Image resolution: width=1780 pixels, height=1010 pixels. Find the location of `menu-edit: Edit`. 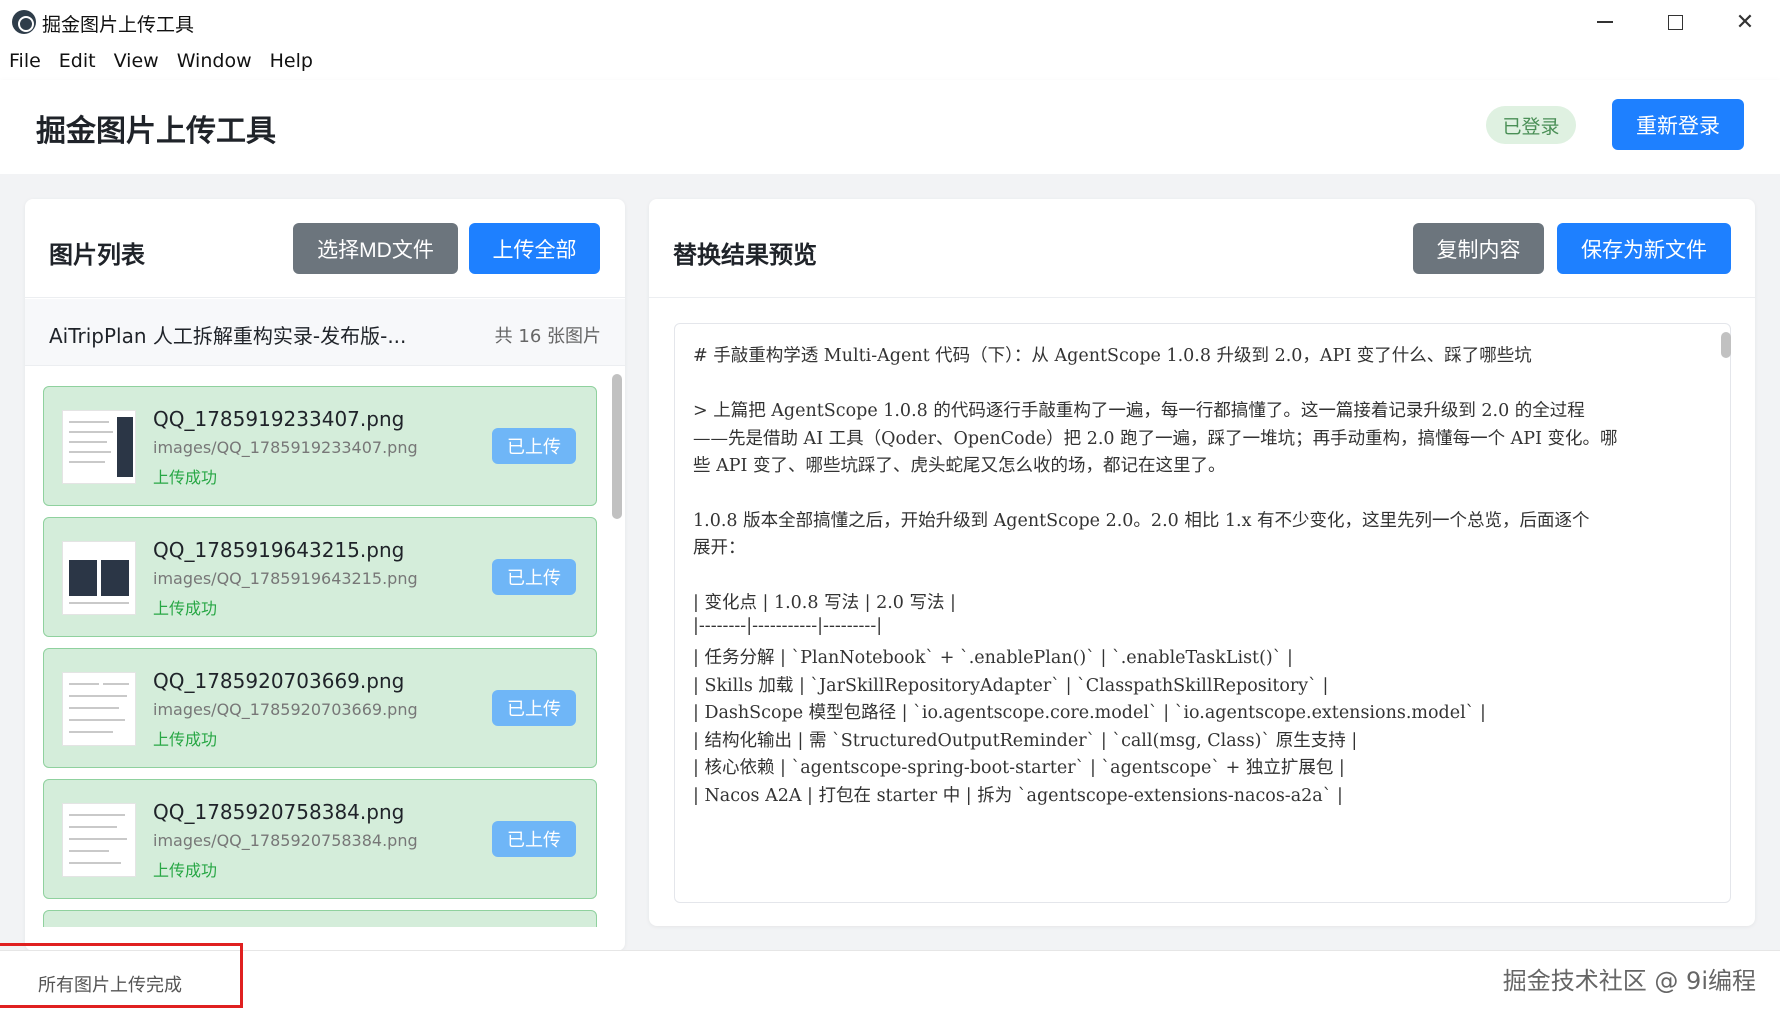

menu-edit: Edit is located at coordinates (77, 62).